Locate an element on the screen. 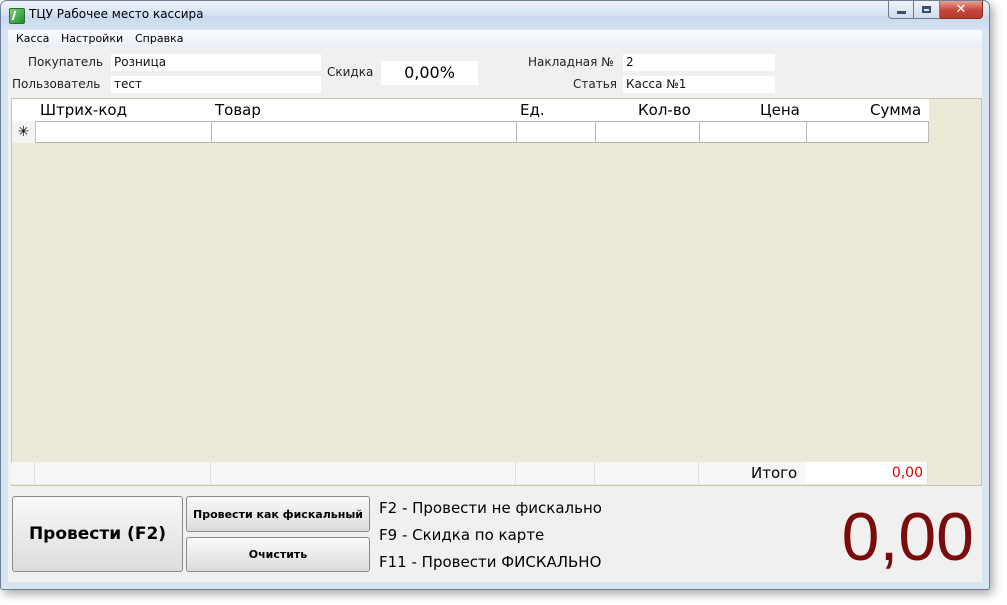 The width and height of the screenshot is (1007, 605). total-row-marker is located at coordinates (23, 473).